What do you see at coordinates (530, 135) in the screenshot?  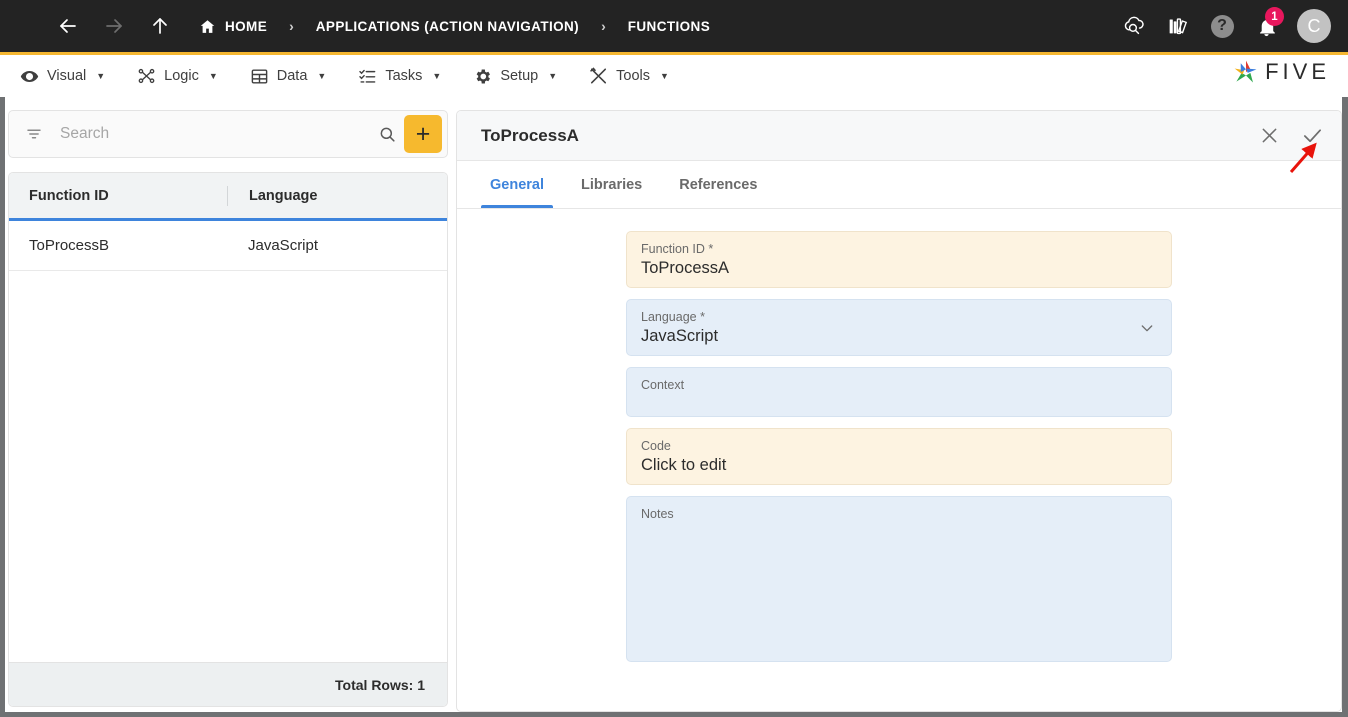 I see `page-title: ToProcessA` at bounding box center [530, 135].